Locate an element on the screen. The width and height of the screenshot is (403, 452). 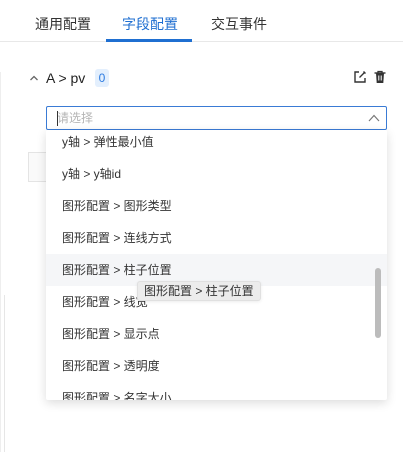
active-tab-indicator is located at coordinates (149, 40).